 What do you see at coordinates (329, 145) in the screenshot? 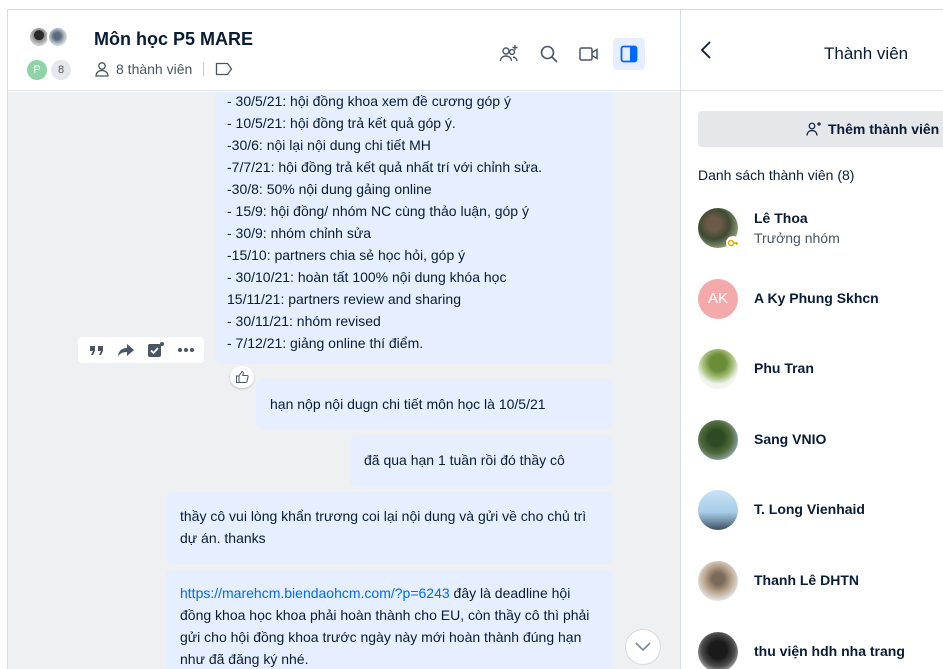
I see `message-line: -30/6: nội lại nội dung chi tiết MH` at bounding box center [329, 145].